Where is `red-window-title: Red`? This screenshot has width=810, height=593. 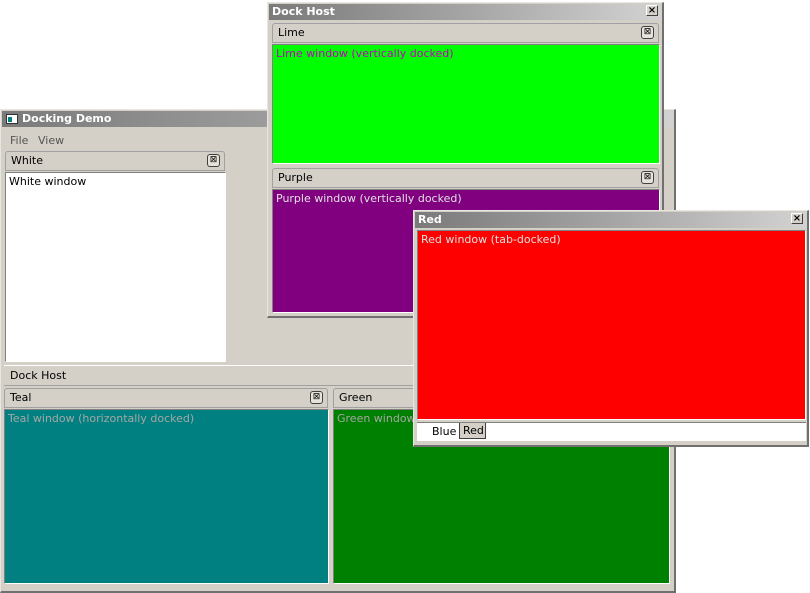 red-window-title: Red is located at coordinates (430, 219).